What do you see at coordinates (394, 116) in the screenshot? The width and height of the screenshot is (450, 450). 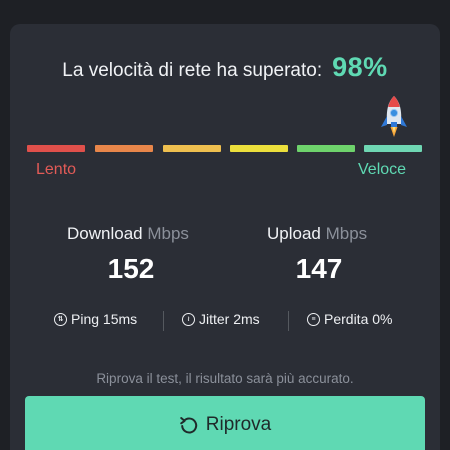 I see `rocket-icon` at bounding box center [394, 116].